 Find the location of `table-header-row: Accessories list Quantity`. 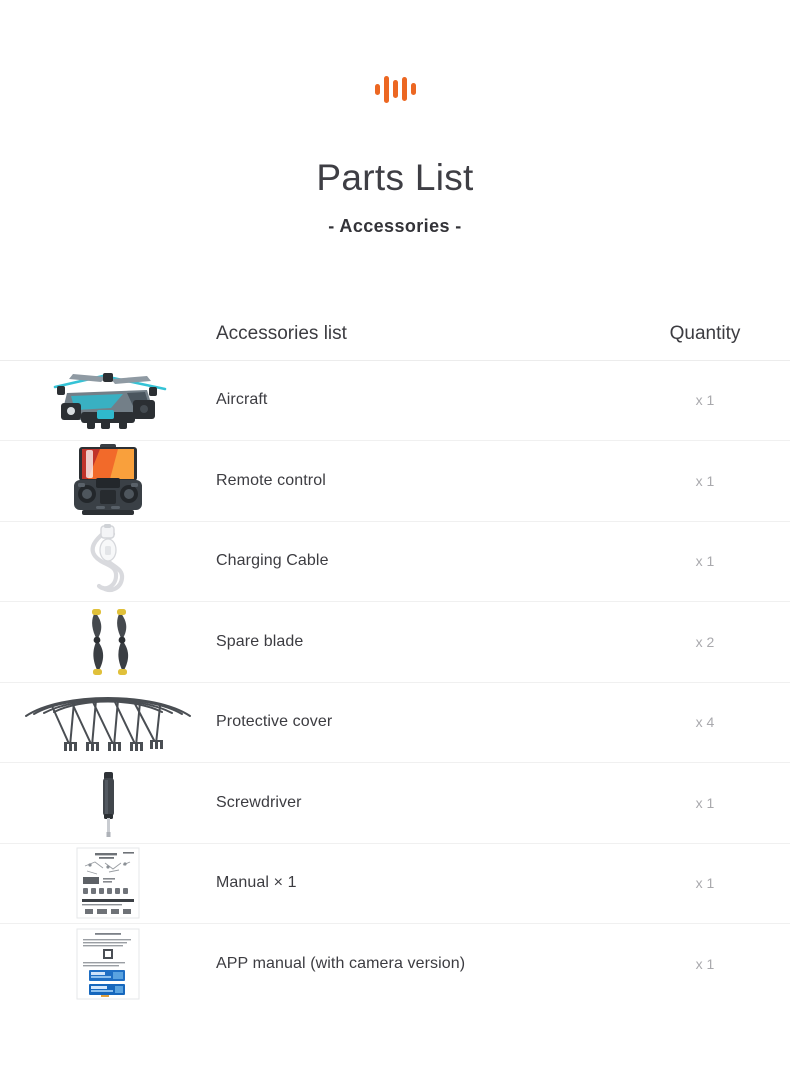

table-header-row: Accessories list Quantity is located at coordinates (395, 335).